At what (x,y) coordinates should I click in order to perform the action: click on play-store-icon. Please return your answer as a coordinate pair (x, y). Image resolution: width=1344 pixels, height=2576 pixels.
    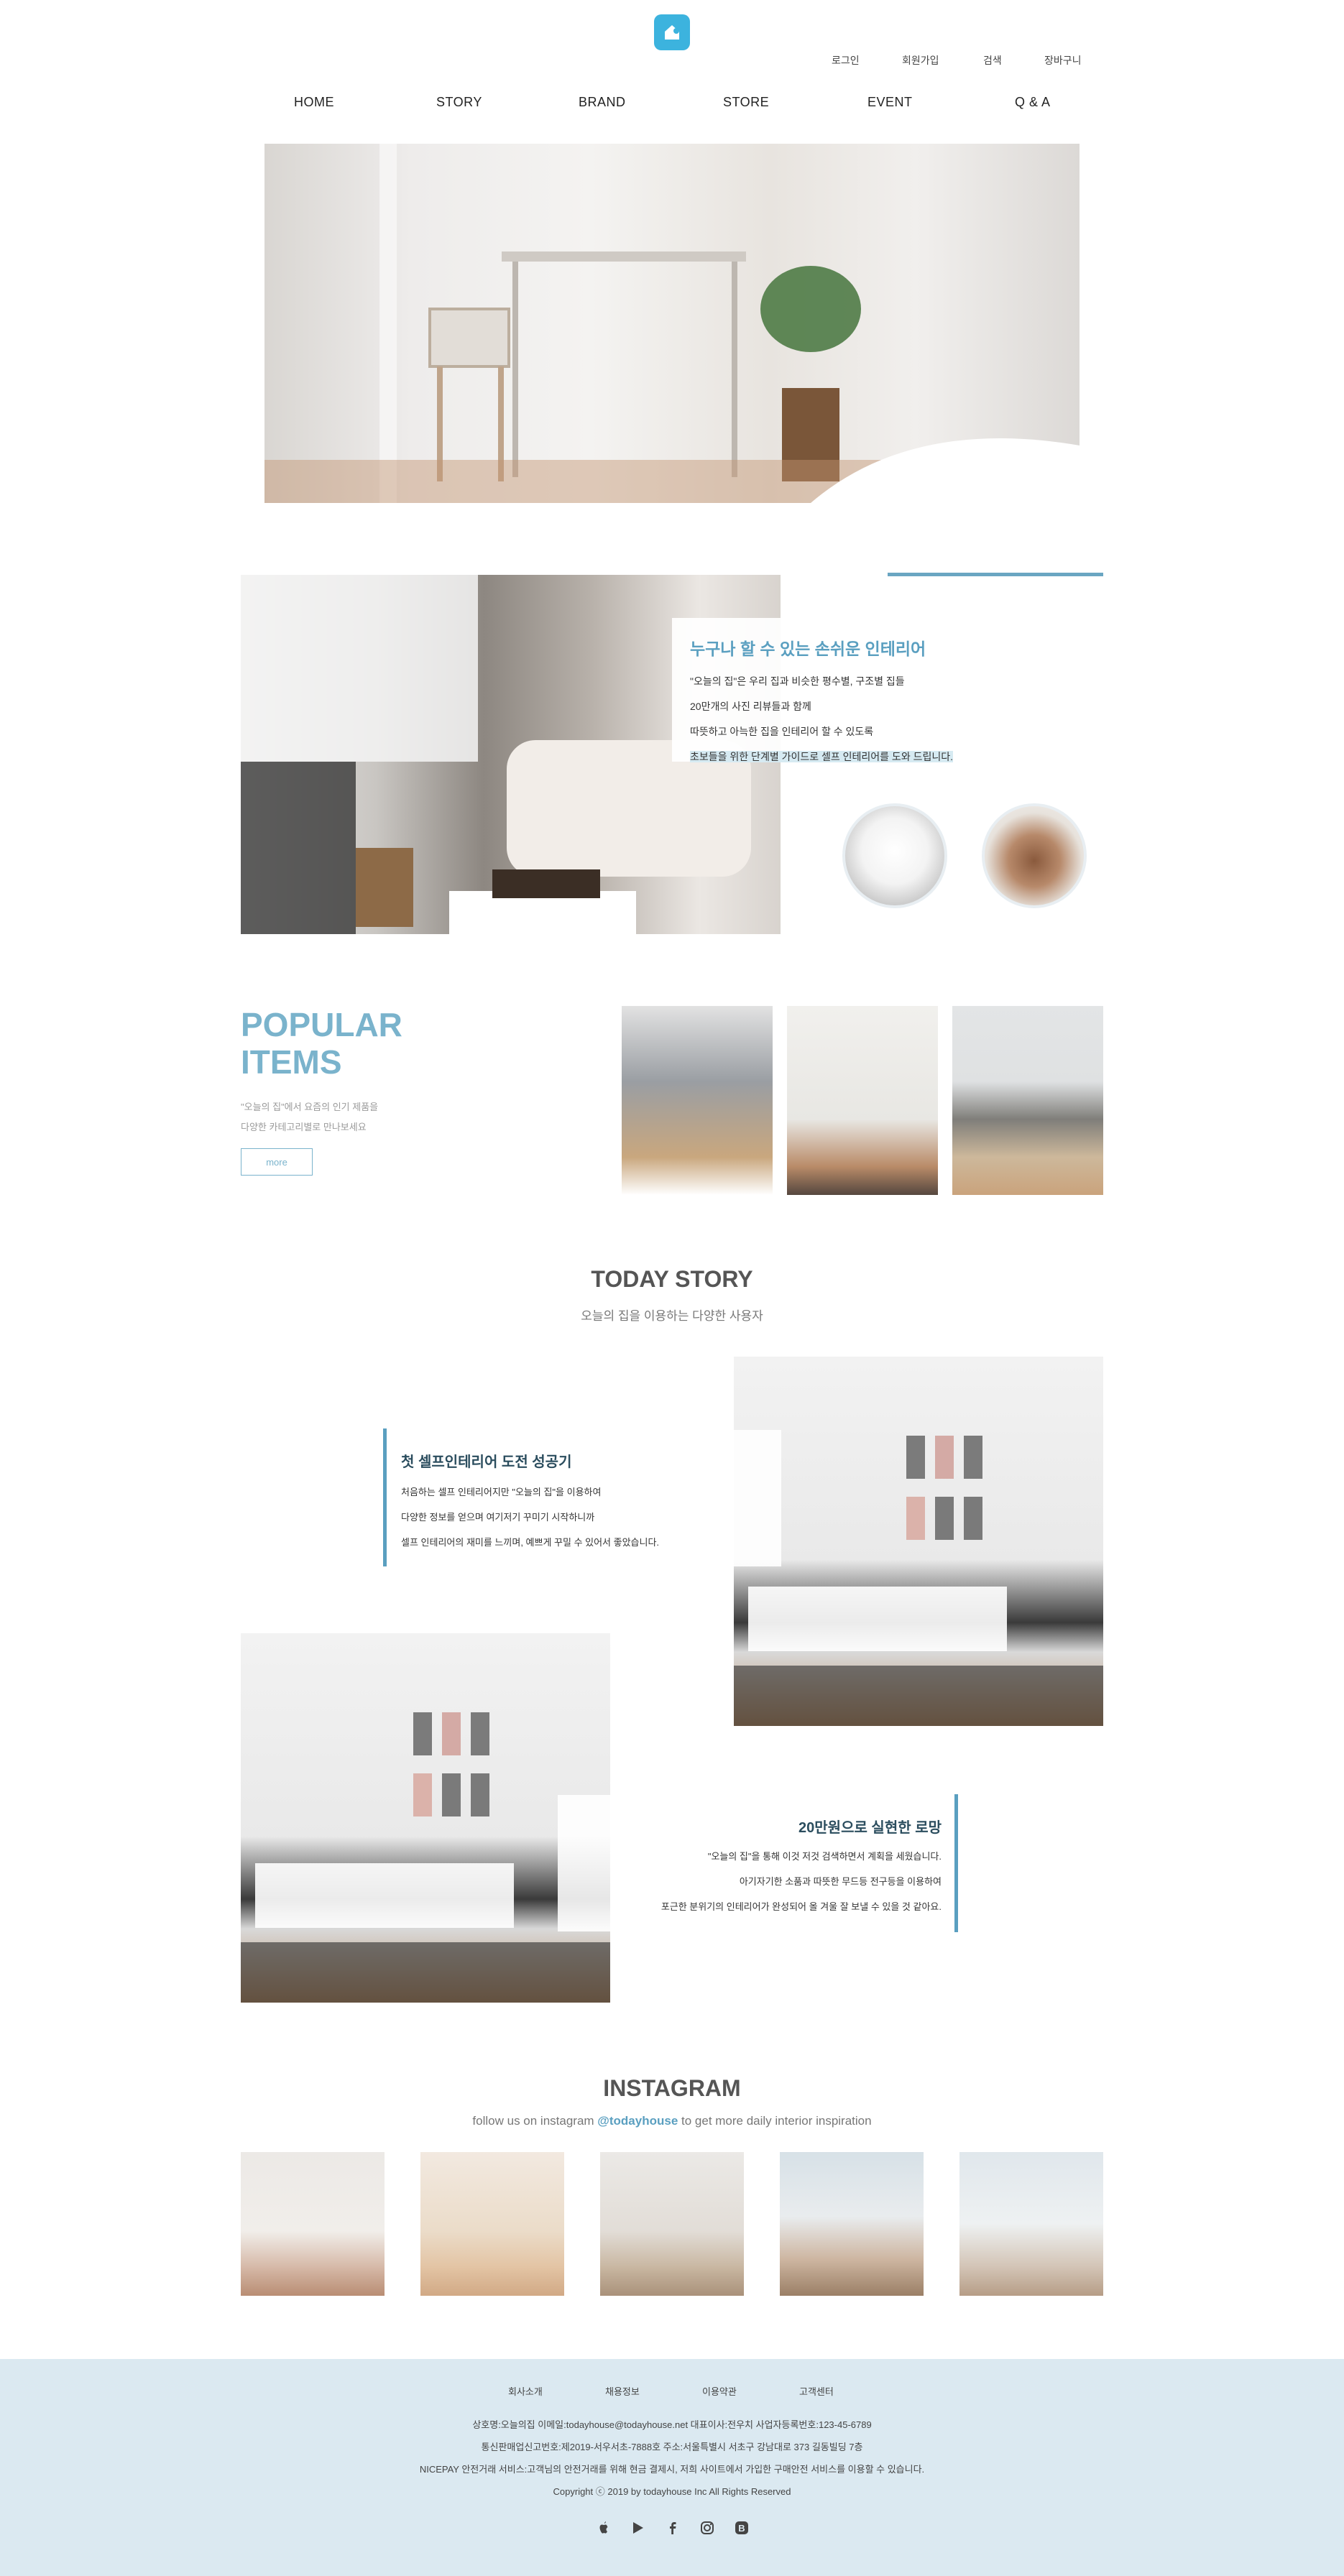
    Looking at the image, I should click on (638, 2528).